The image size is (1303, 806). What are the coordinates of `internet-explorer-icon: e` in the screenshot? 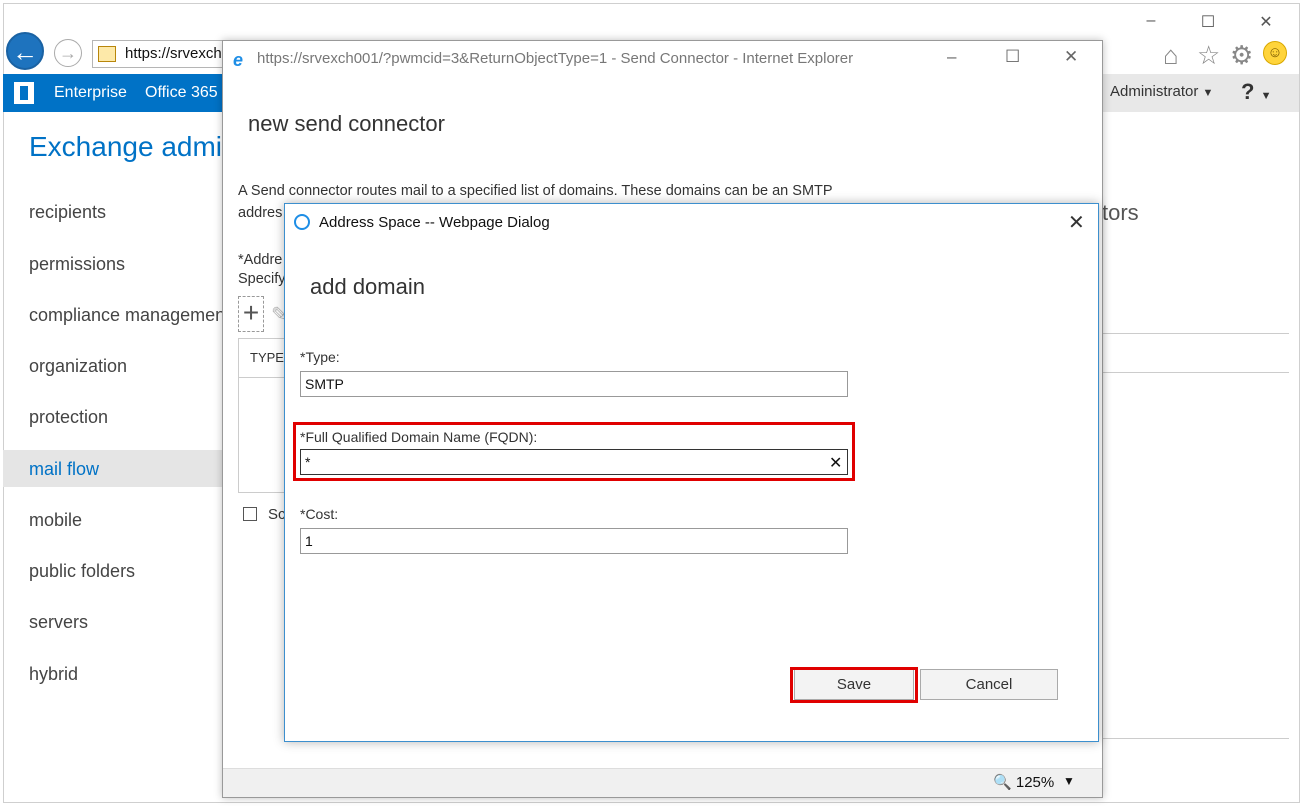 It's located at (238, 60).